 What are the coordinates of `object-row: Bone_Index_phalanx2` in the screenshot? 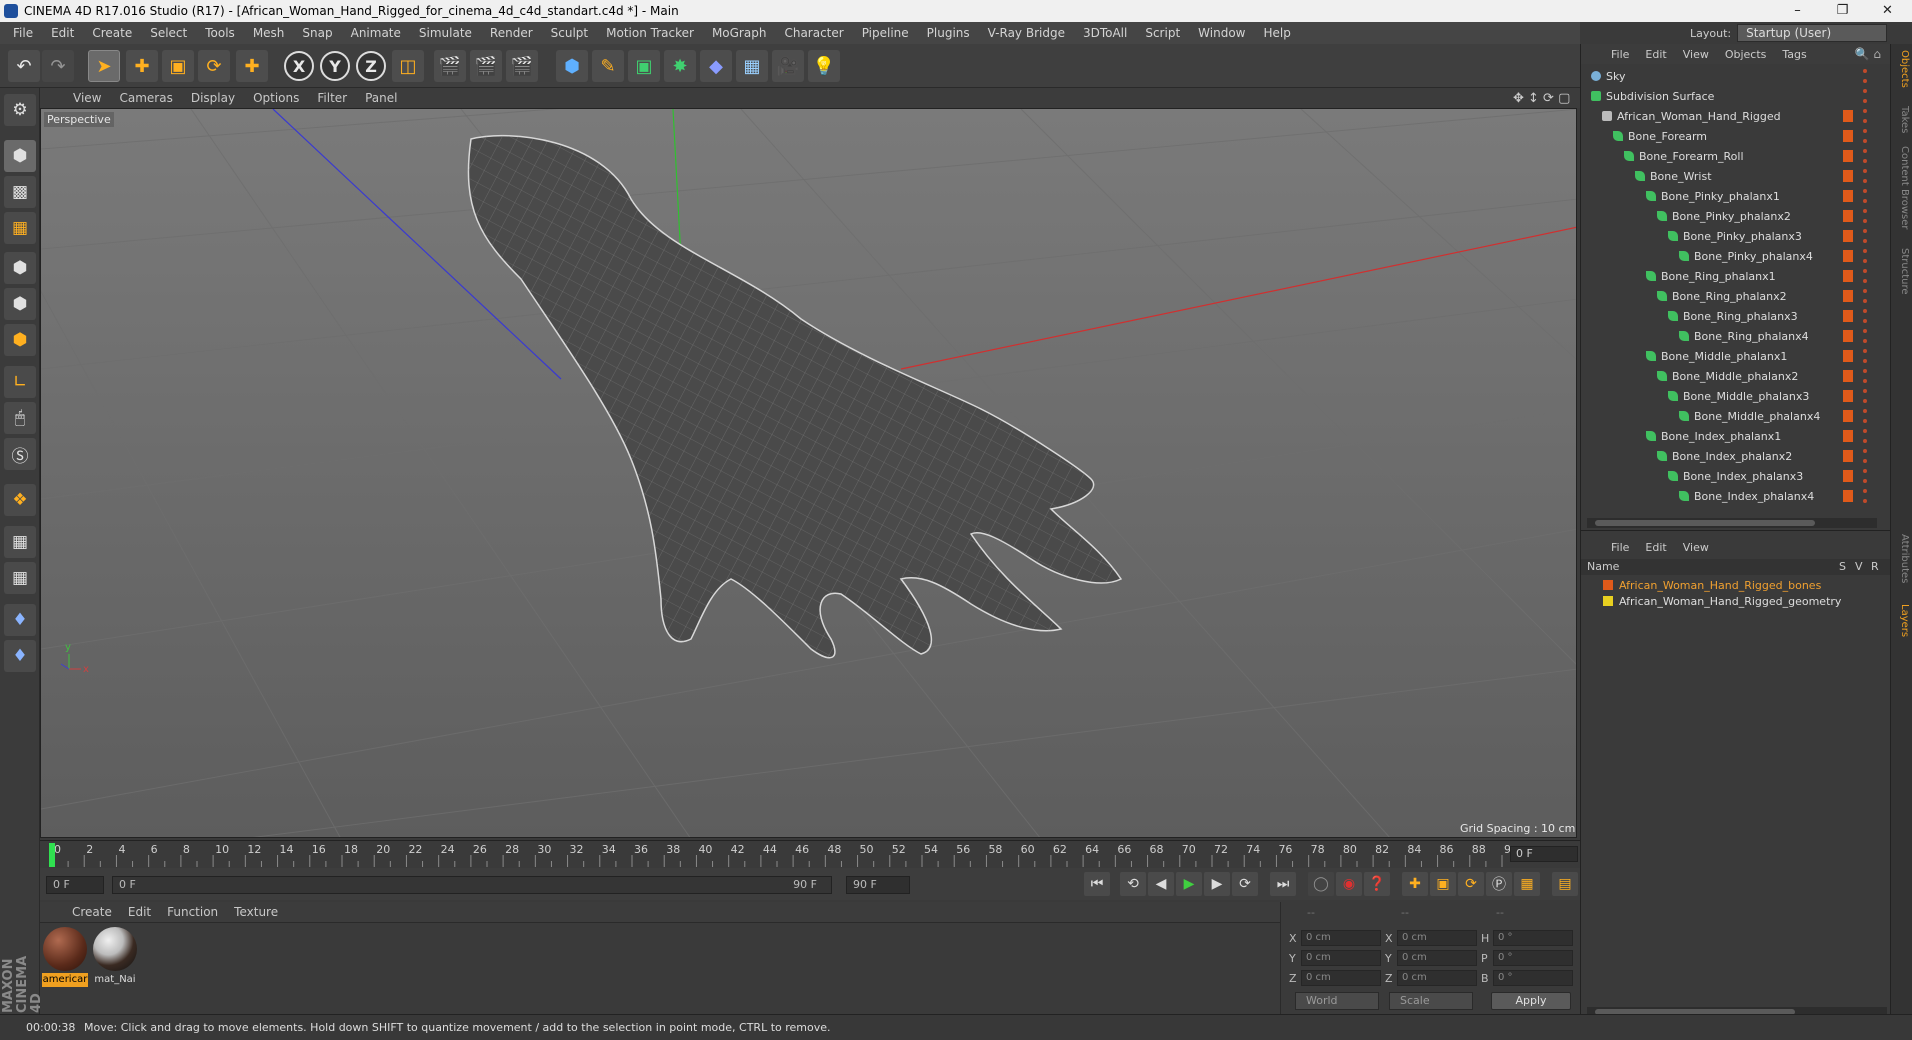 It's located at (1731, 456).